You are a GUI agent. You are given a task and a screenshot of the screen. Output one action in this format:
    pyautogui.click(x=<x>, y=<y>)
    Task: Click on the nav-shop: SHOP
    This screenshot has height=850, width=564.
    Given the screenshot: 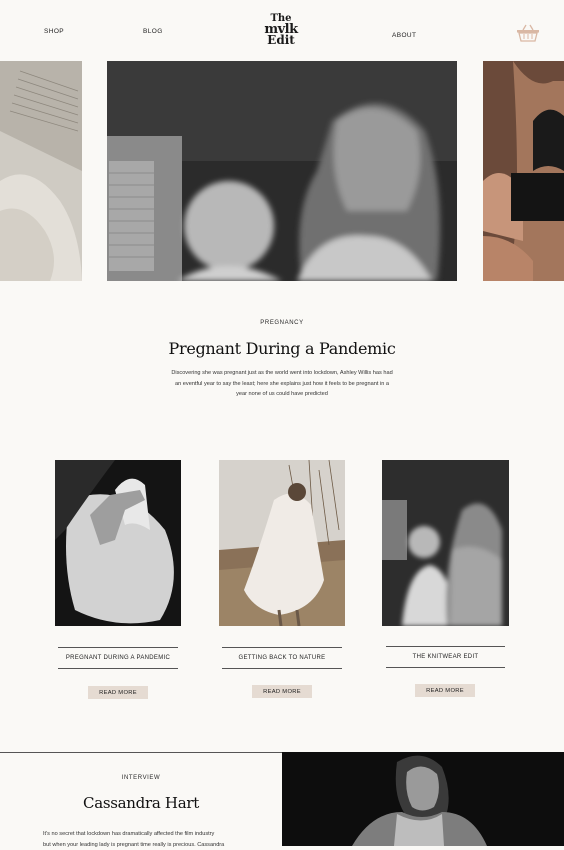 What is the action you would take?
    pyautogui.click(x=54, y=31)
    